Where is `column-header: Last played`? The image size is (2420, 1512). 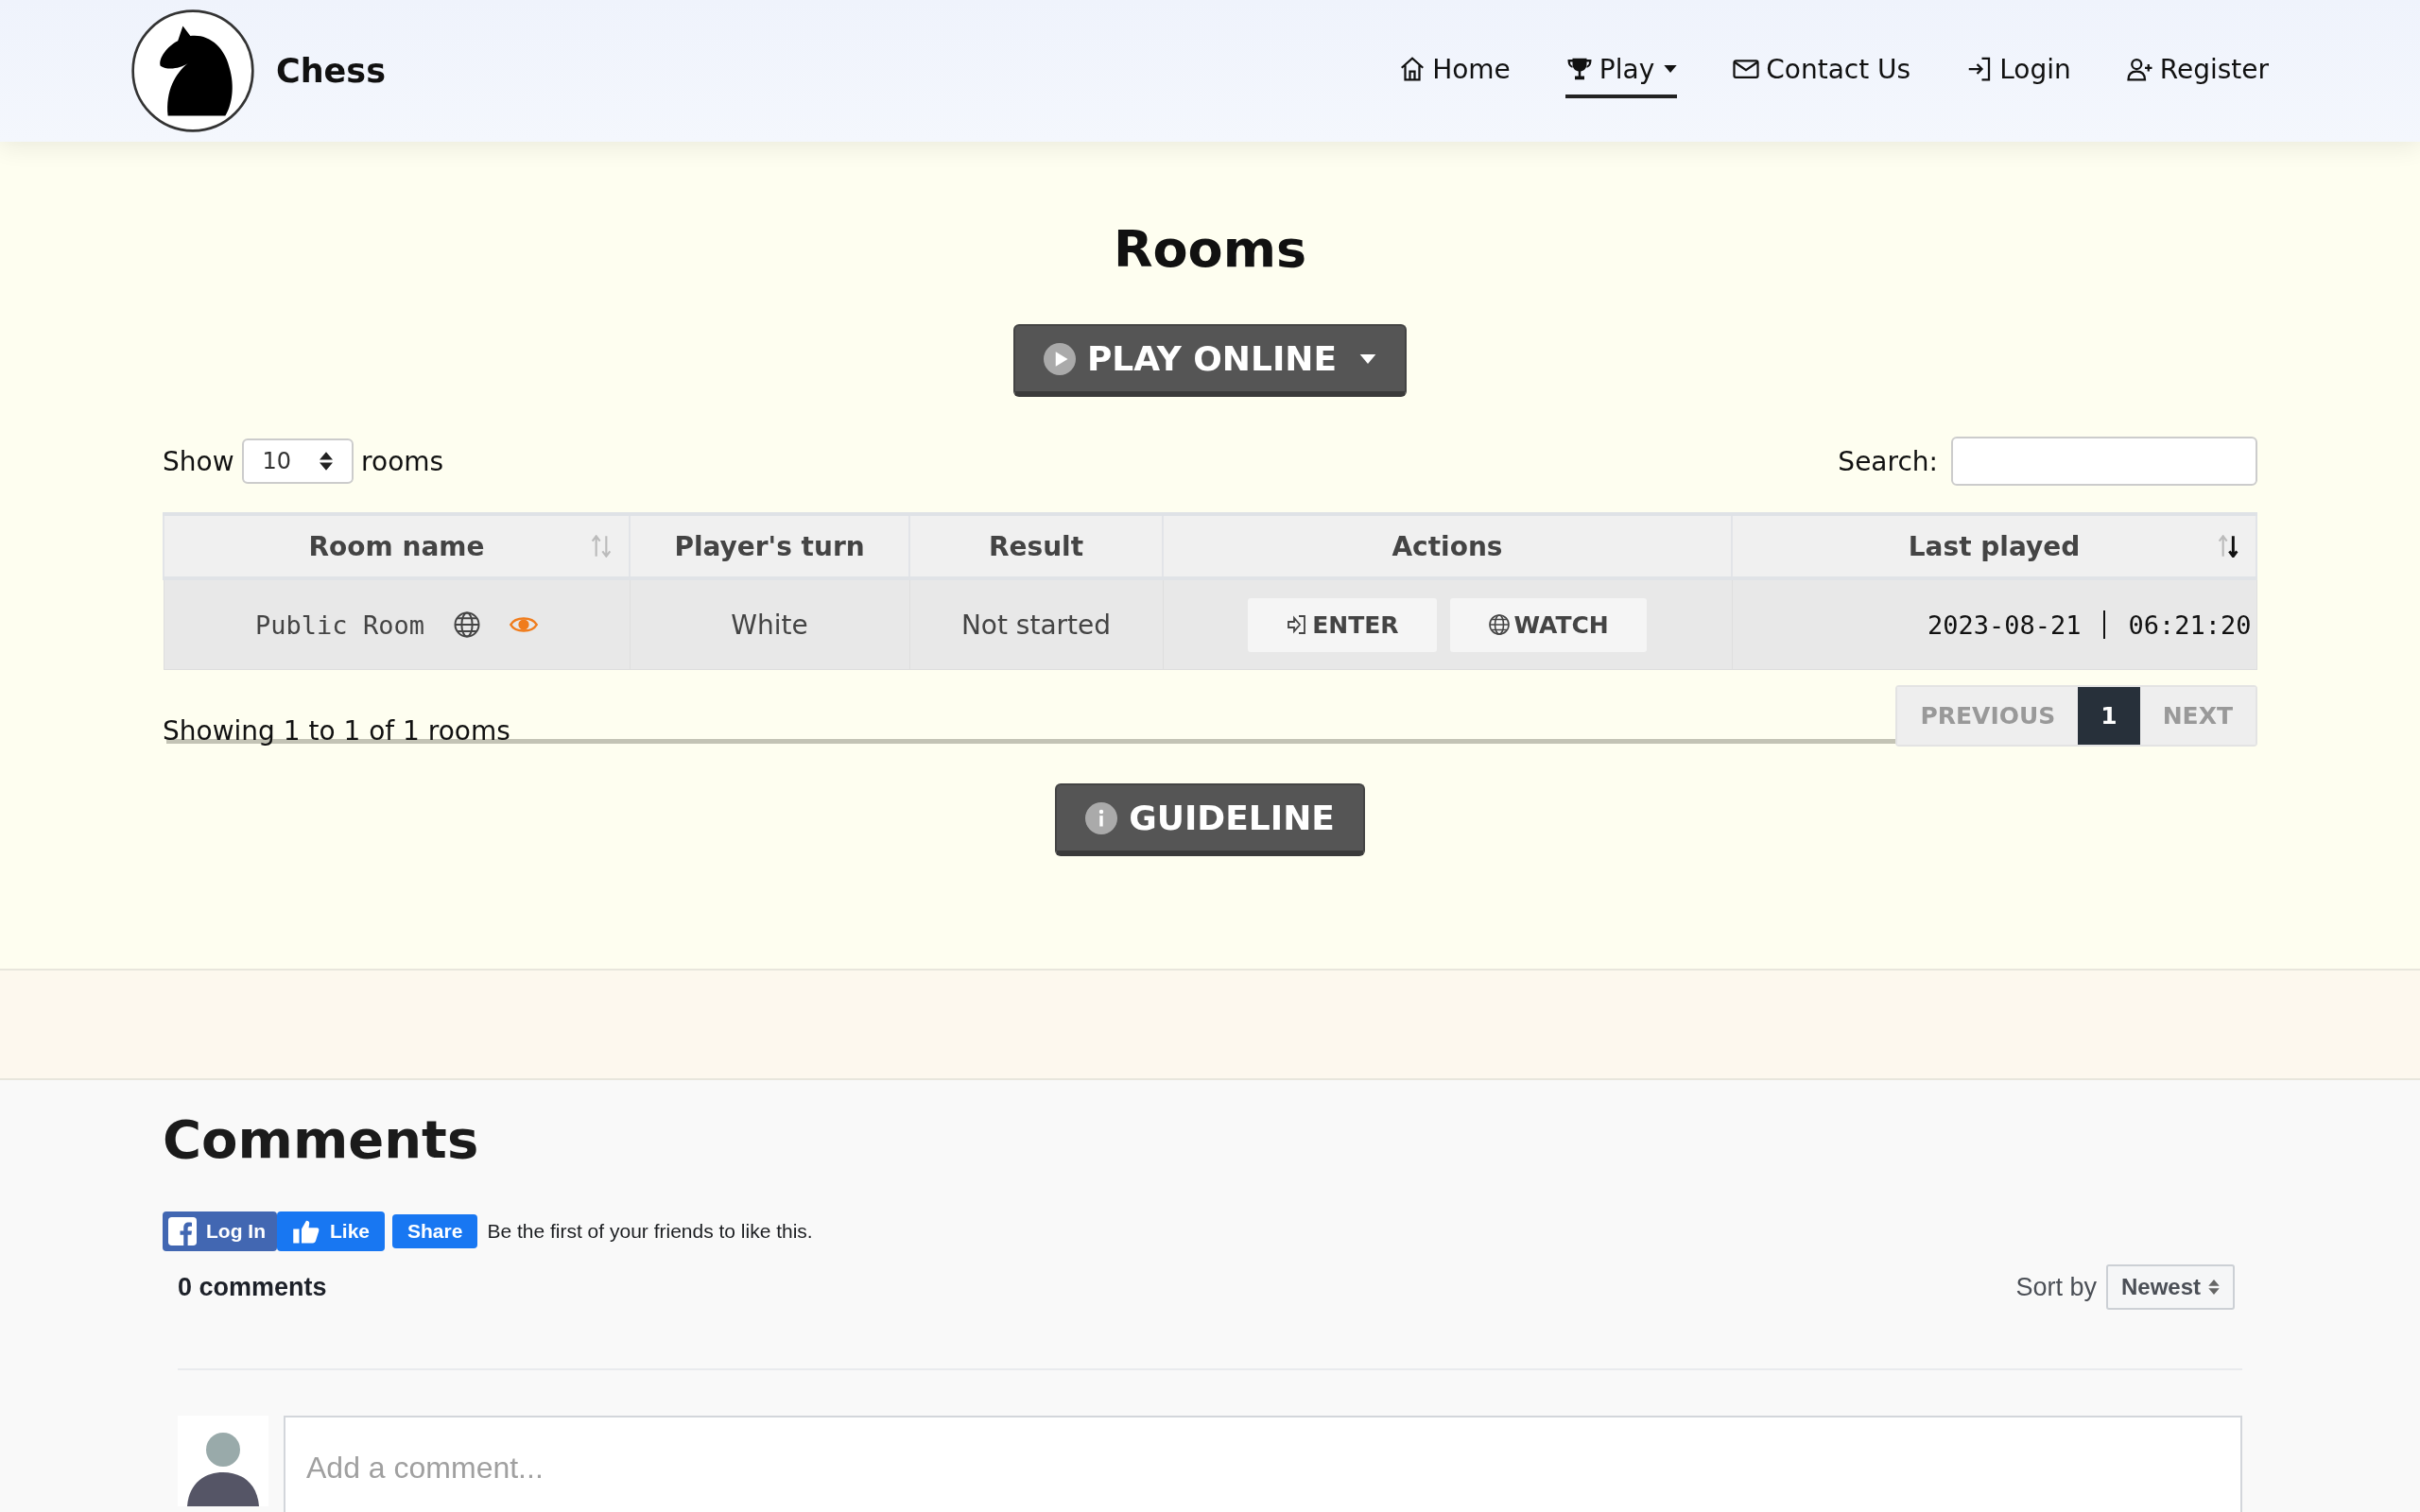
column-header: Last played is located at coordinates (1994, 546).